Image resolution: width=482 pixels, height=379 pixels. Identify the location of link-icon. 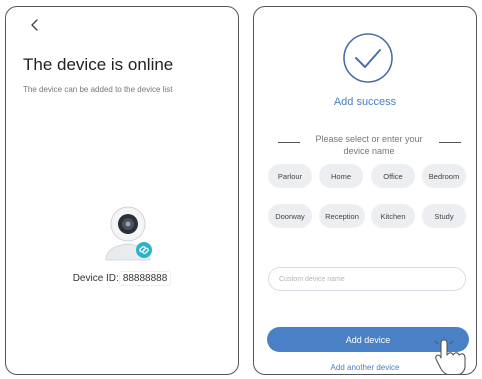
(144, 250).